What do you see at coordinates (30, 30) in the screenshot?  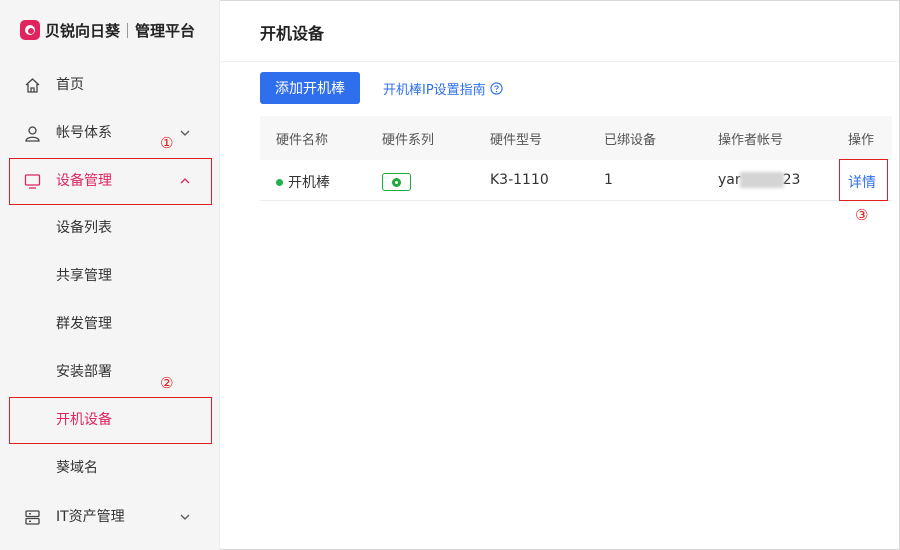 I see `sunlogin-logo-icon` at bounding box center [30, 30].